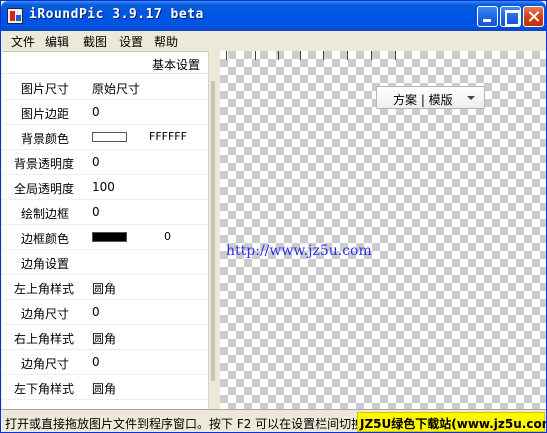  What do you see at coordinates (44, 339) in the screenshot?
I see `setting-label: 右上角样式` at bounding box center [44, 339].